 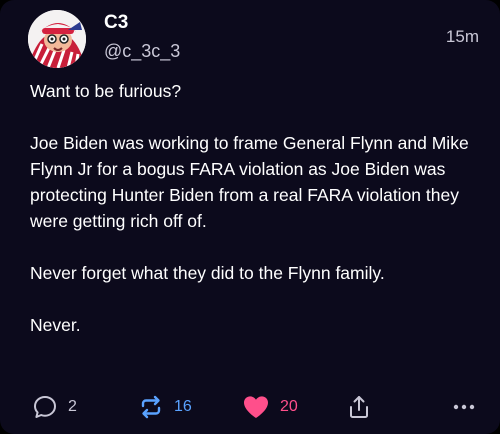 What do you see at coordinates (116, 23) in the screenshot?
I see `display-name: C3` at bounding box center [116, 23].